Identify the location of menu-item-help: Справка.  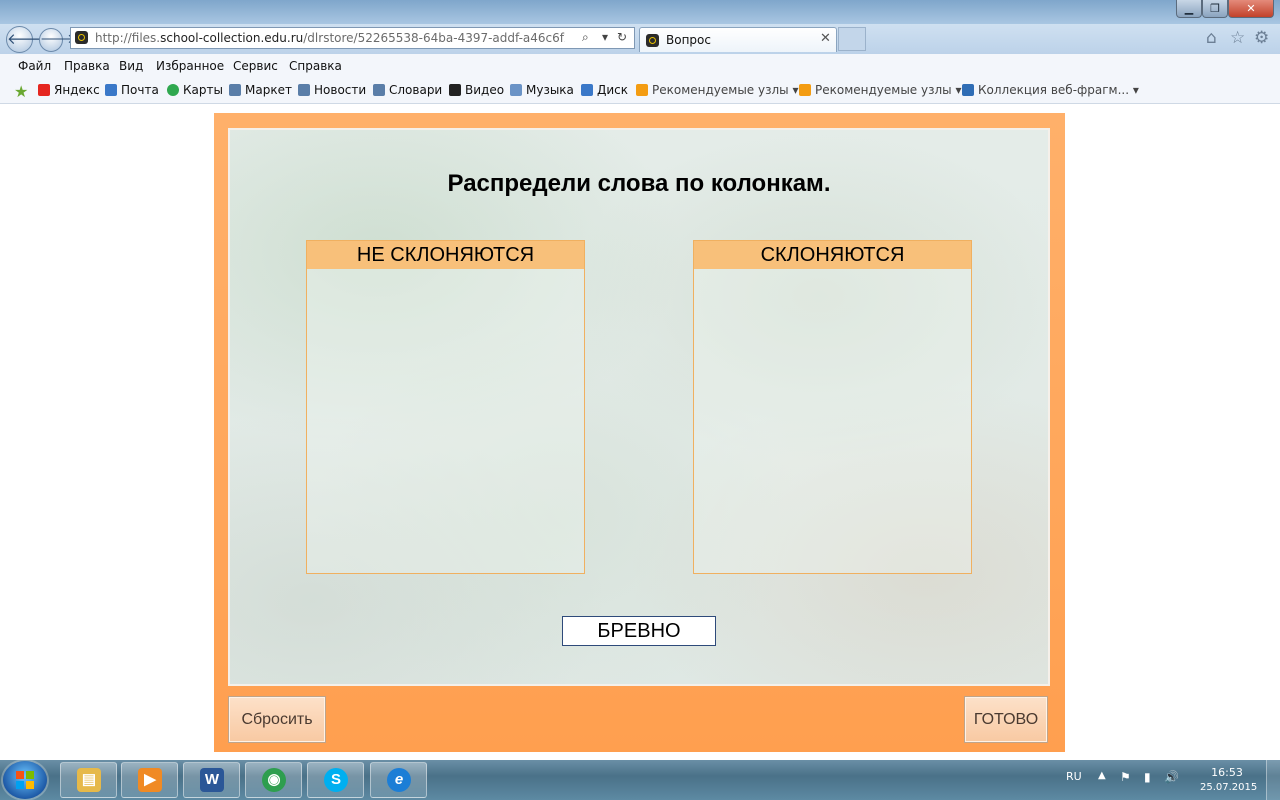
(315, 66).